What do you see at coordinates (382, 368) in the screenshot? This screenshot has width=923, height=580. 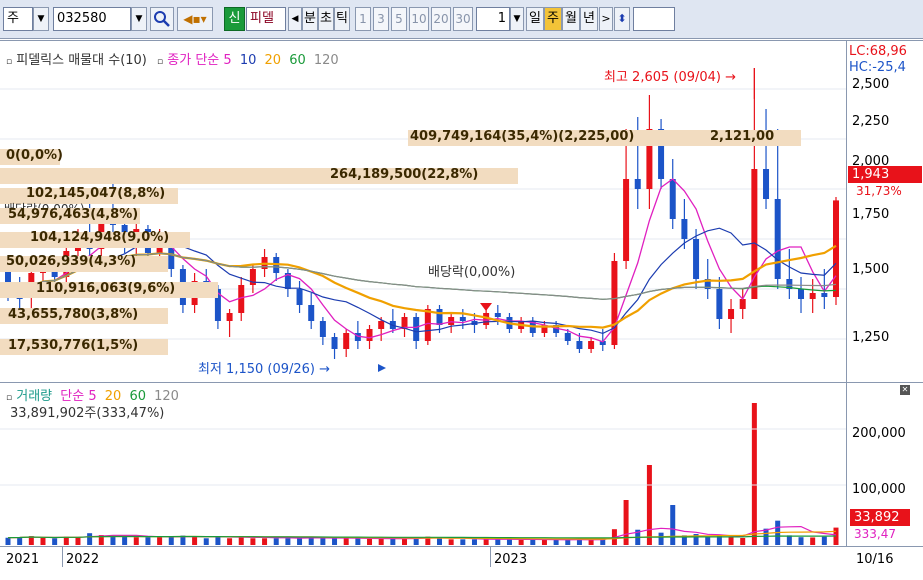 I see `low-arrow-icon` at bounding box center [382, 368].